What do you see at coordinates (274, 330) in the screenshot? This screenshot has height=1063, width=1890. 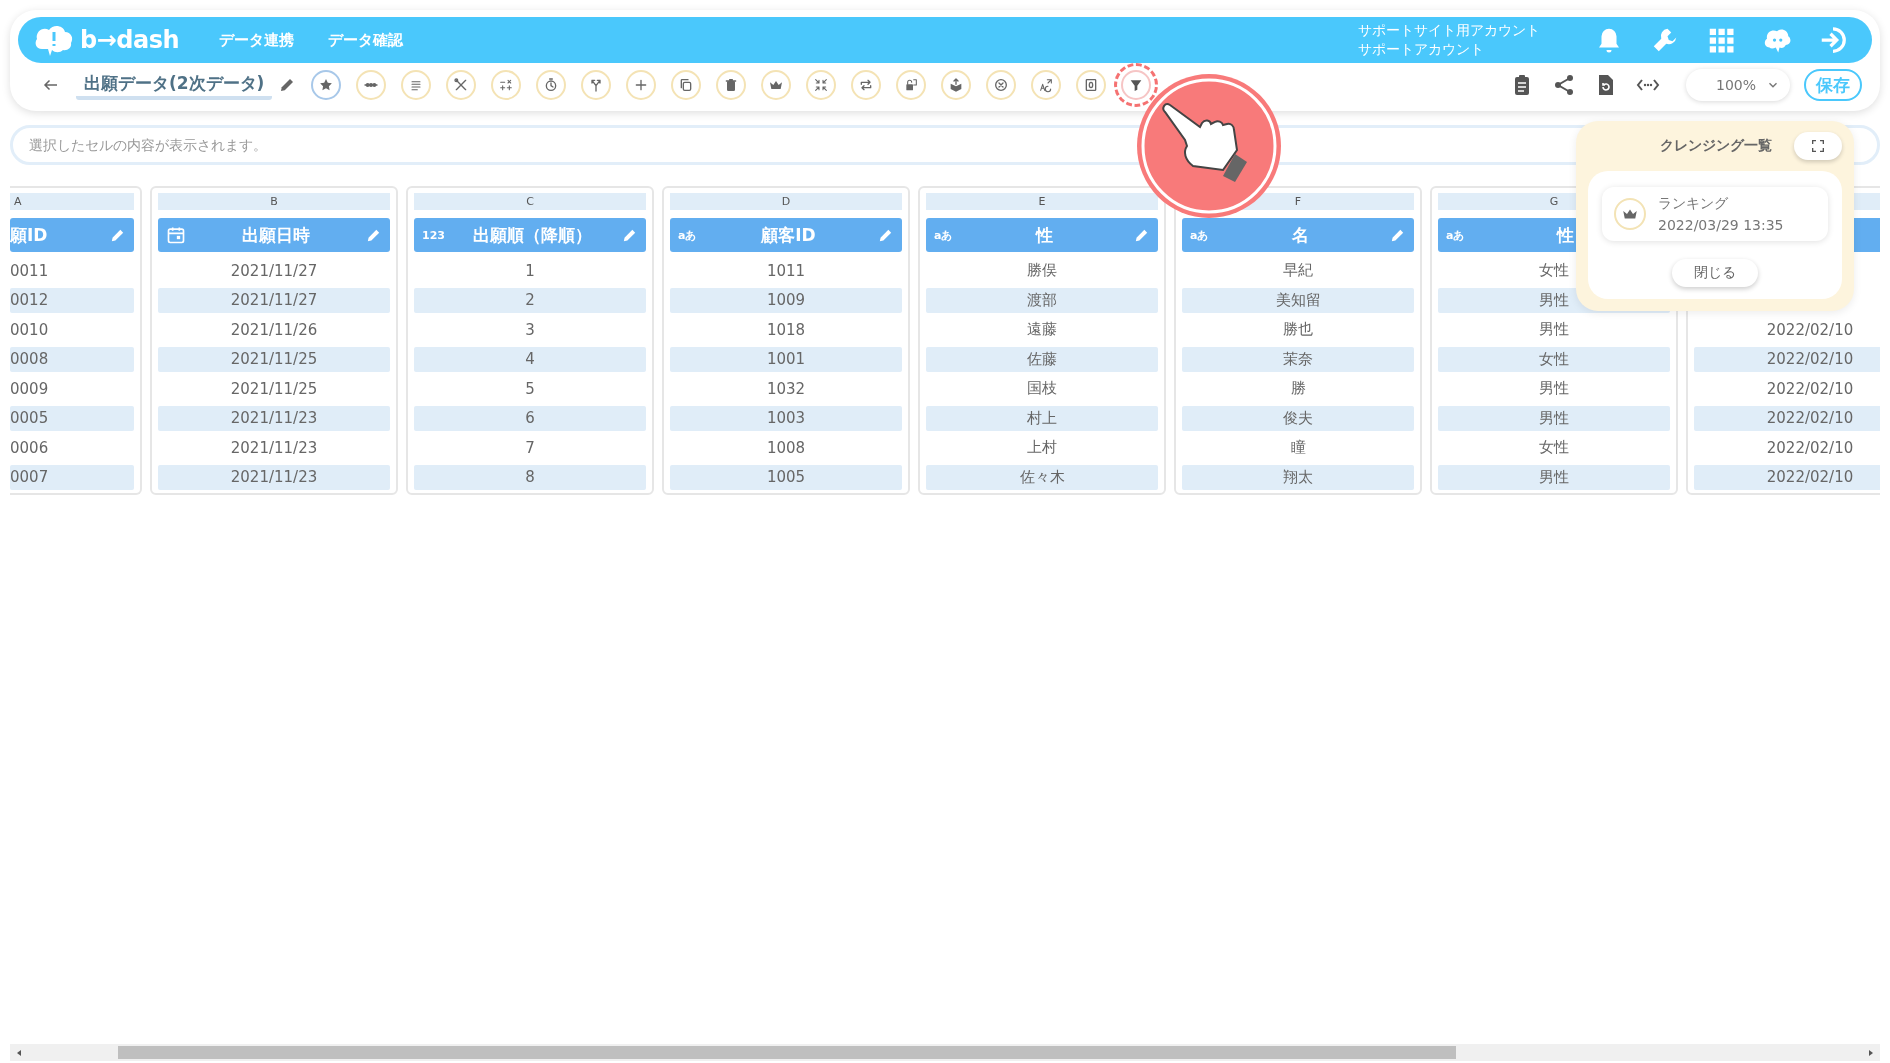 I see `table-cell-text: 2021/11/26` at bounding box center [274, 330].